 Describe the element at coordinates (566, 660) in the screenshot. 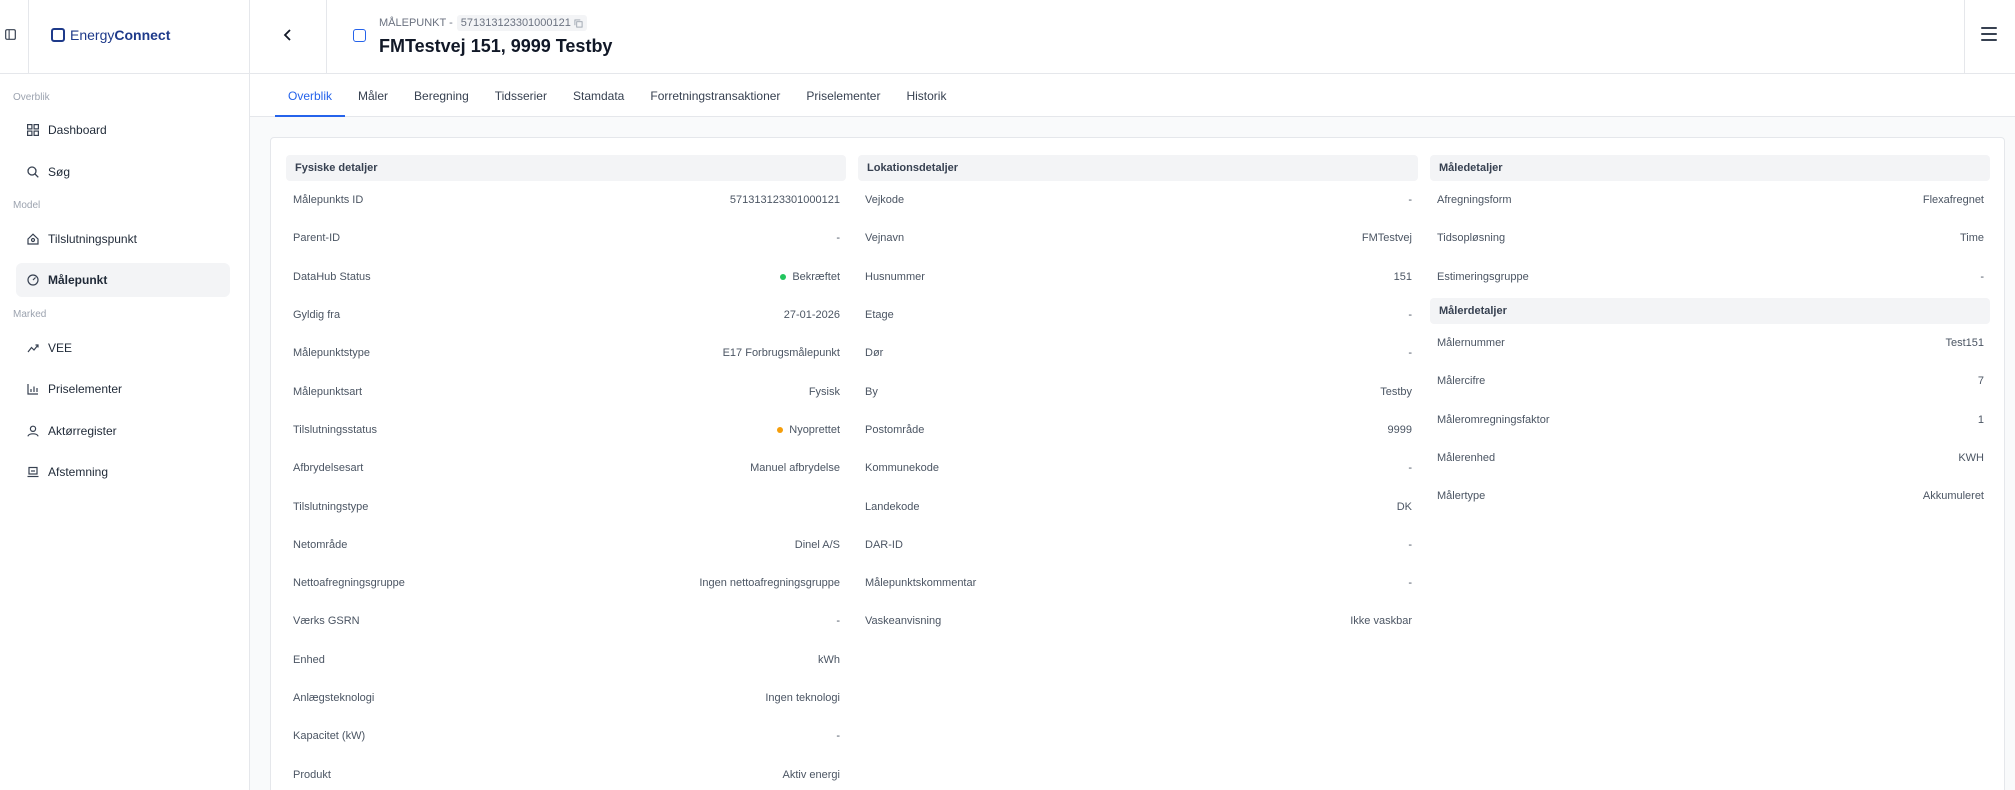

I see `detail-row: Enhed kWh` at that location.